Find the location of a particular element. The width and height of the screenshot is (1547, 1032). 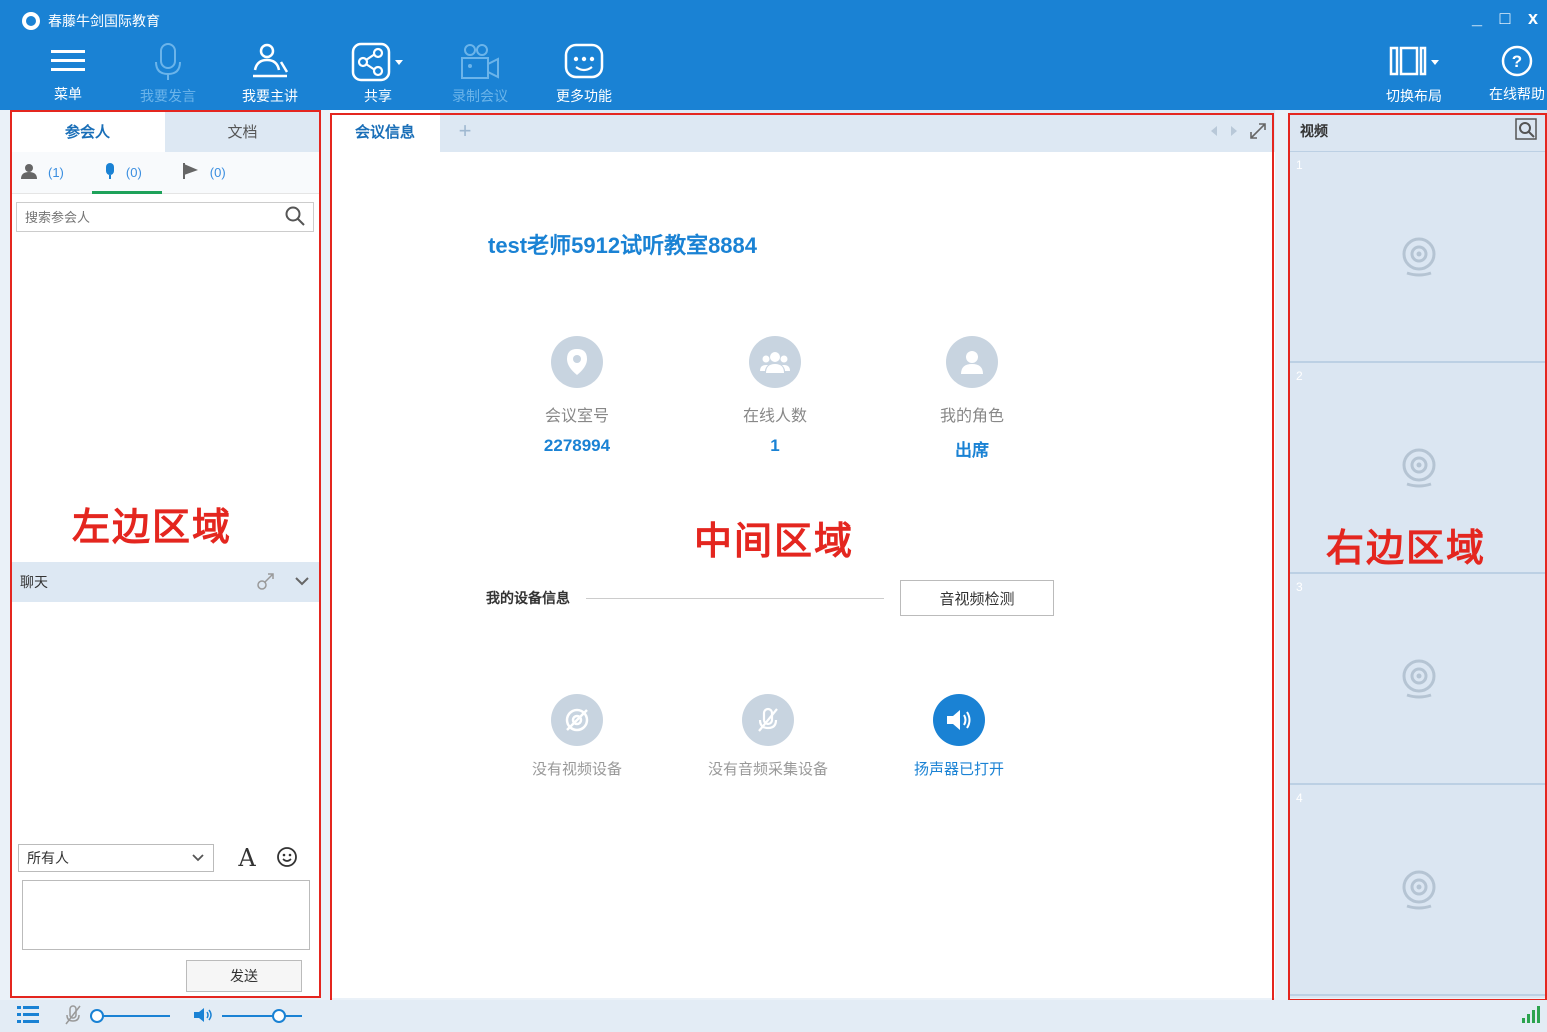

participant-search-box is located at coordinates (165, 217).